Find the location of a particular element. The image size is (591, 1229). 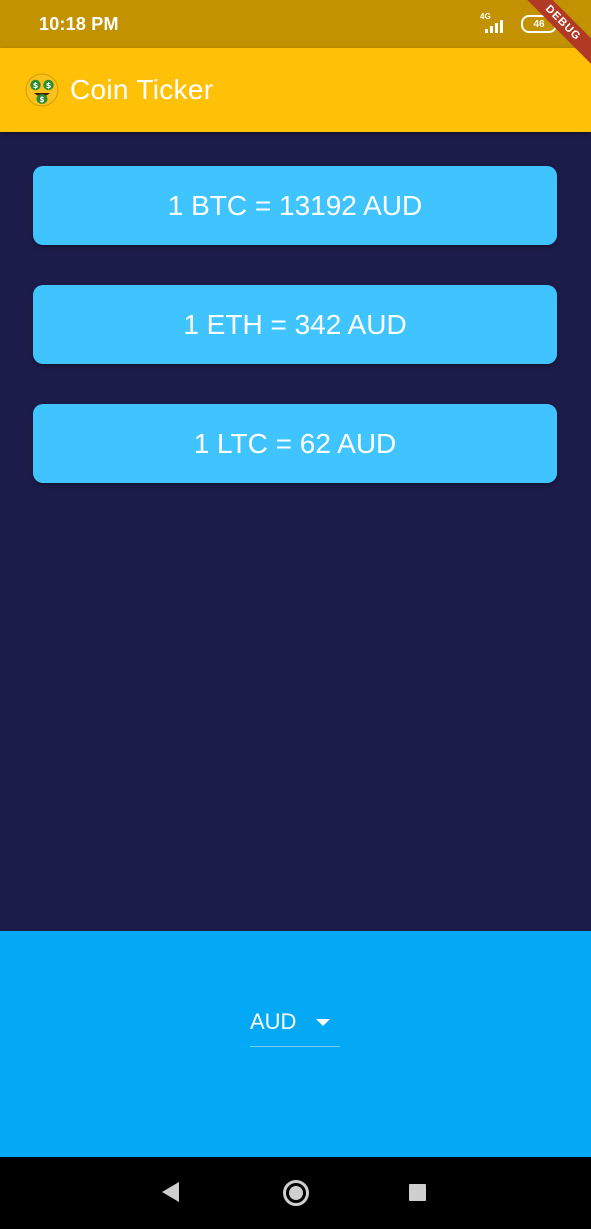

signal-bars is located at coordinates (494, 26).